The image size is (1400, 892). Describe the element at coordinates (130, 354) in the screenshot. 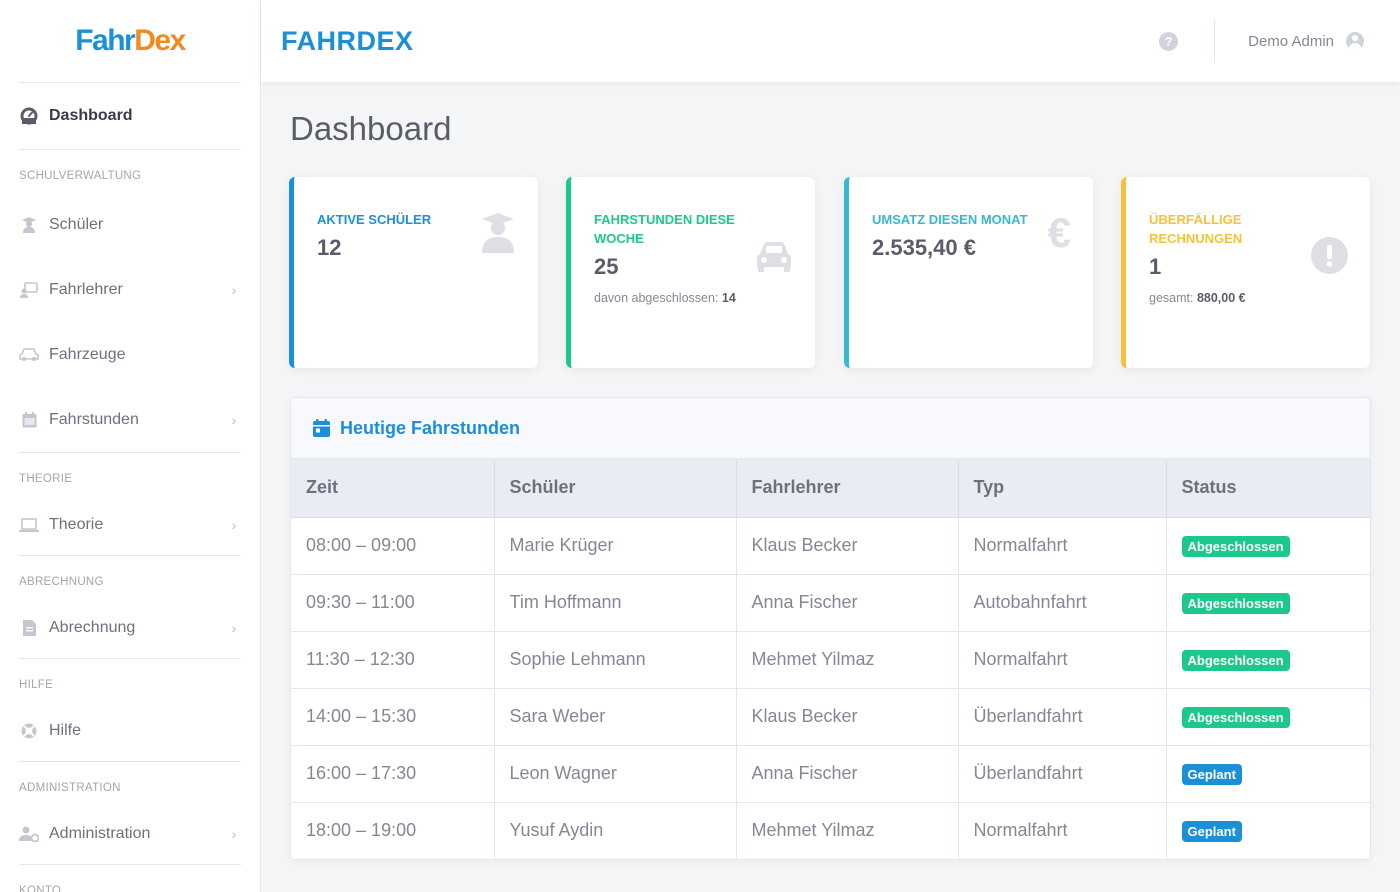

I see `sidebar-item-fahrzeuge: Fahrzeuge` at that location.